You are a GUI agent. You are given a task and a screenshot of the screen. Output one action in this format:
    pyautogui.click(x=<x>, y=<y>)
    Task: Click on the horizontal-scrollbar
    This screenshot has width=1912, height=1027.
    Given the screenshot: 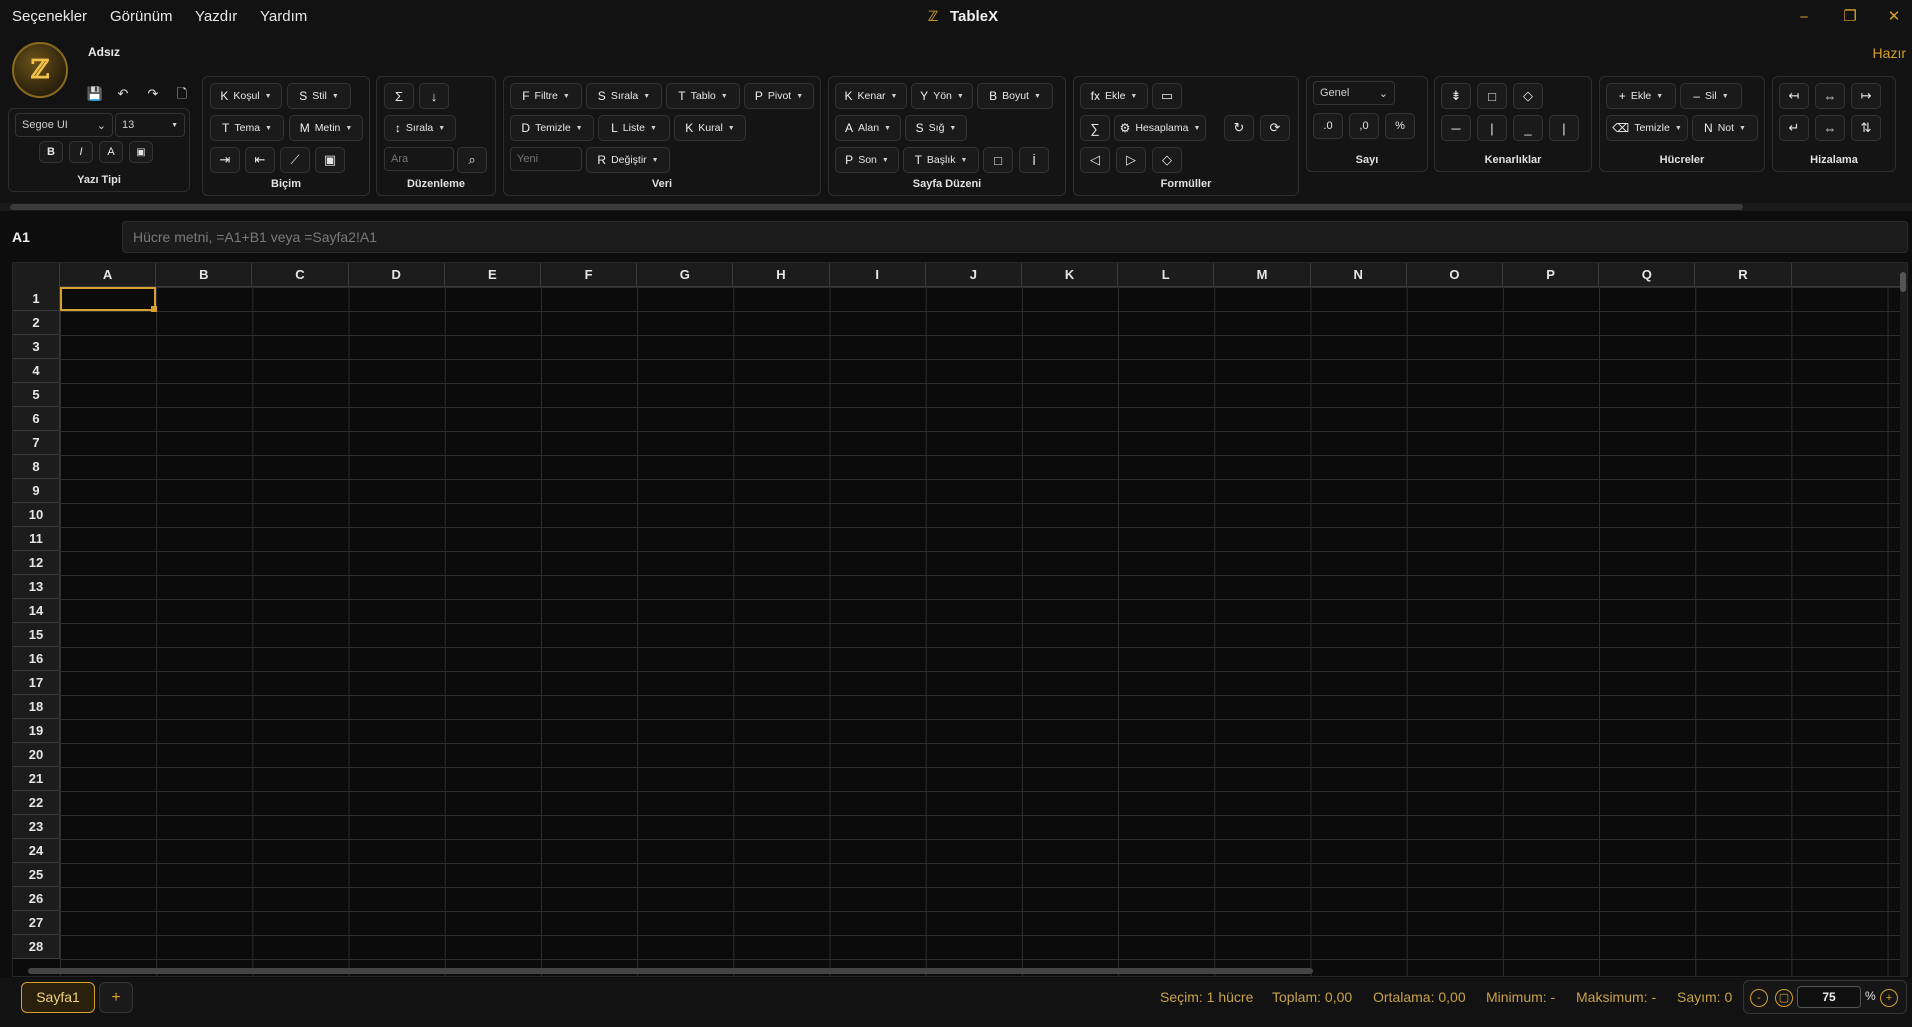 What is the action you would take?
    pyautogui.click(x=670, y=971)
    